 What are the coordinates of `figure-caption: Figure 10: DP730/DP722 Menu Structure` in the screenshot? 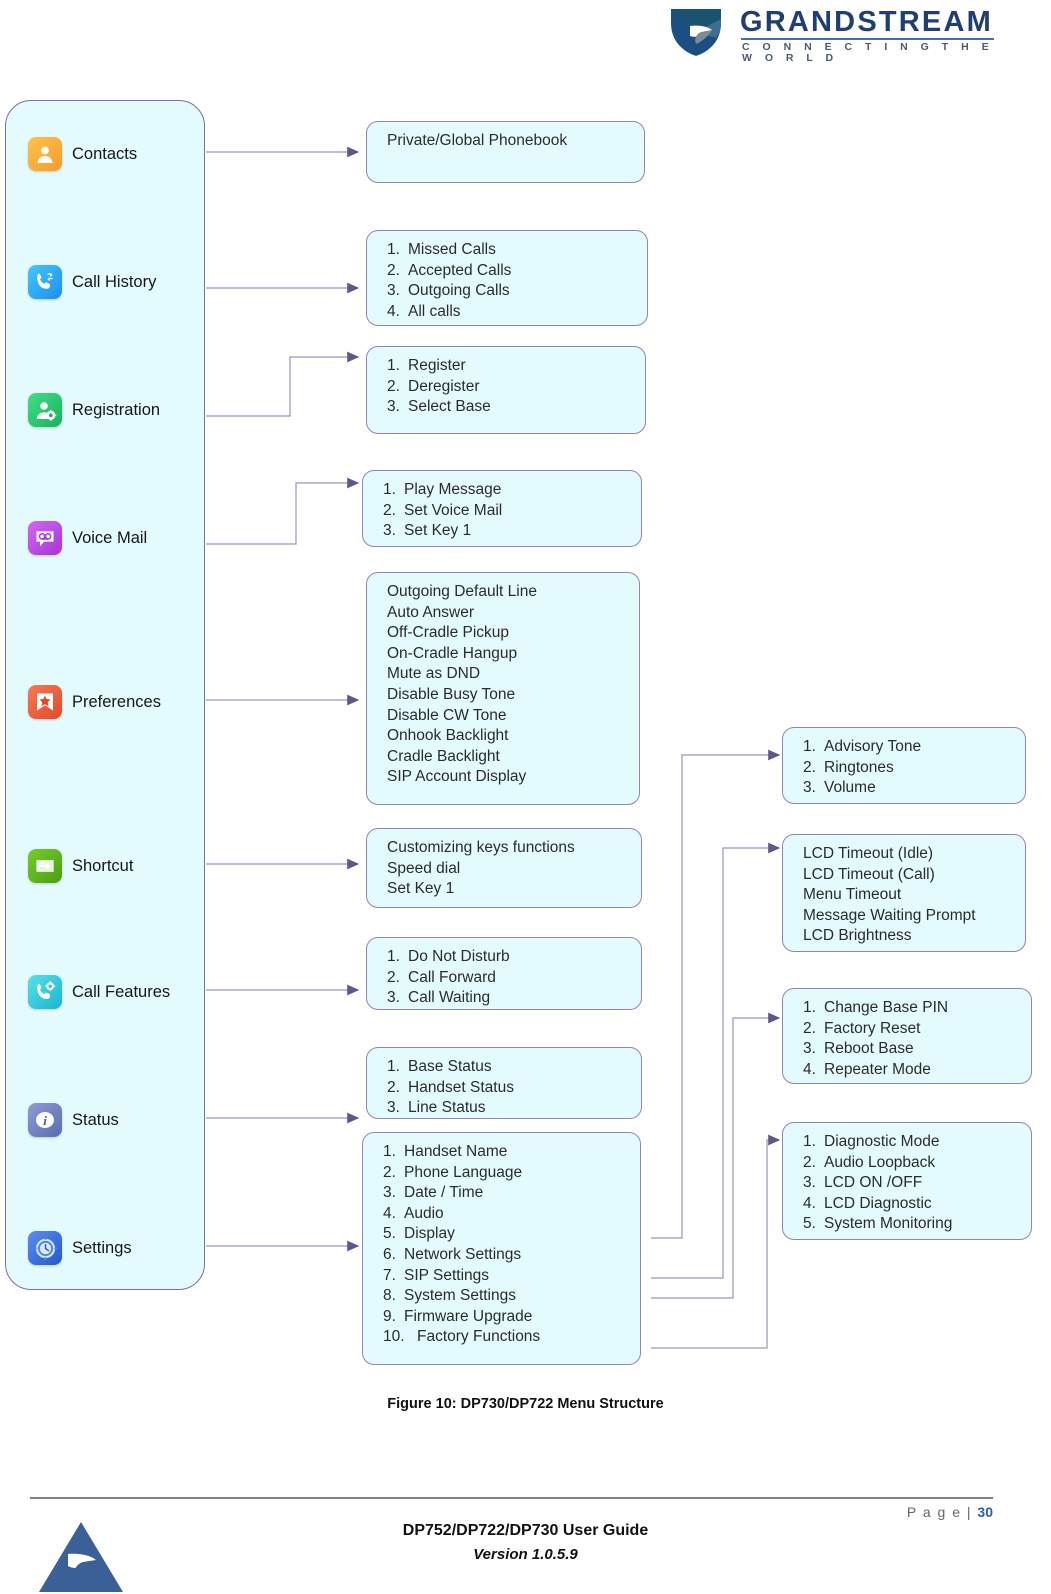 It's located at (525, 1404).